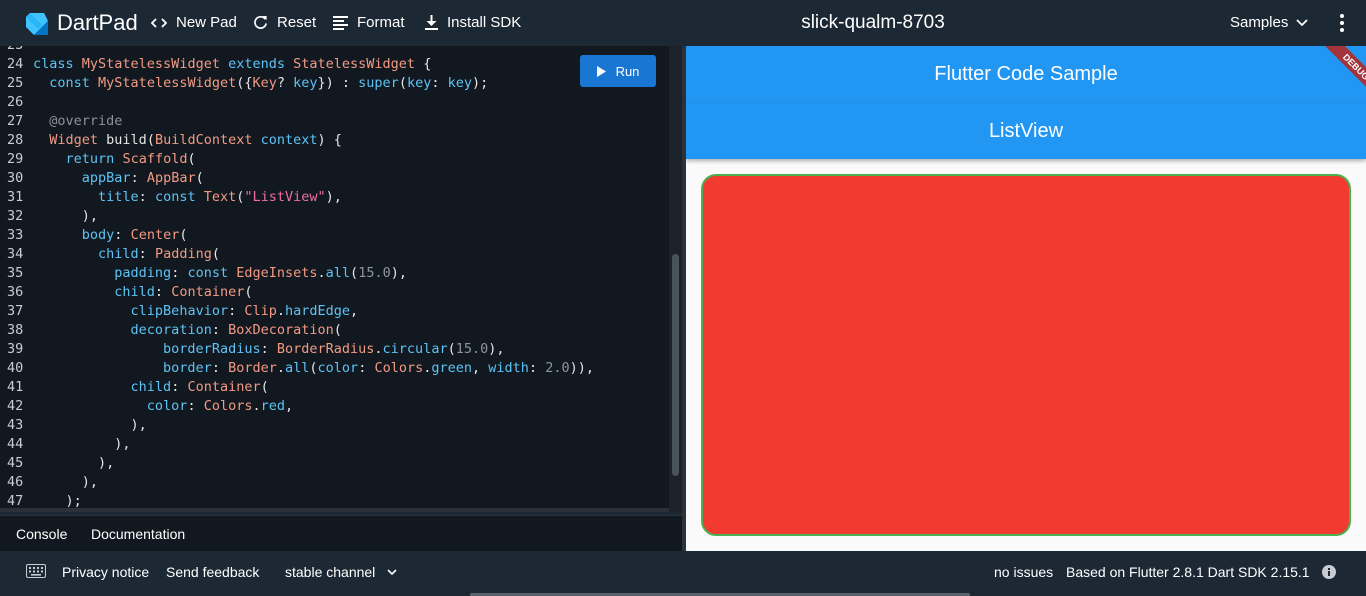 This screenshot has width=1366, height=596. I want to click on issues-status: no issues, so click(1023, 572).